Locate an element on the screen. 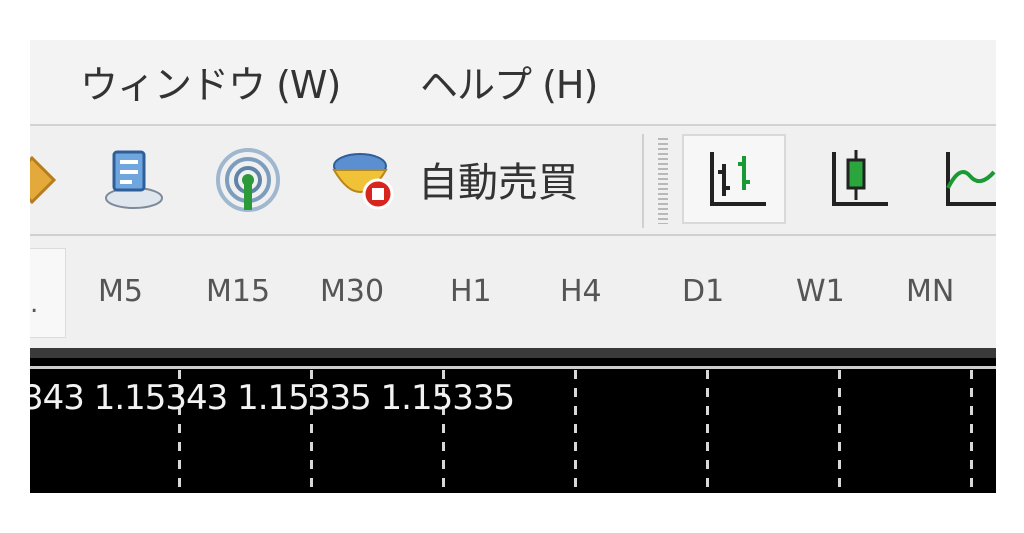 The image size is (1024, 533). auto-trading-icon is located at coordinates (362, 180).